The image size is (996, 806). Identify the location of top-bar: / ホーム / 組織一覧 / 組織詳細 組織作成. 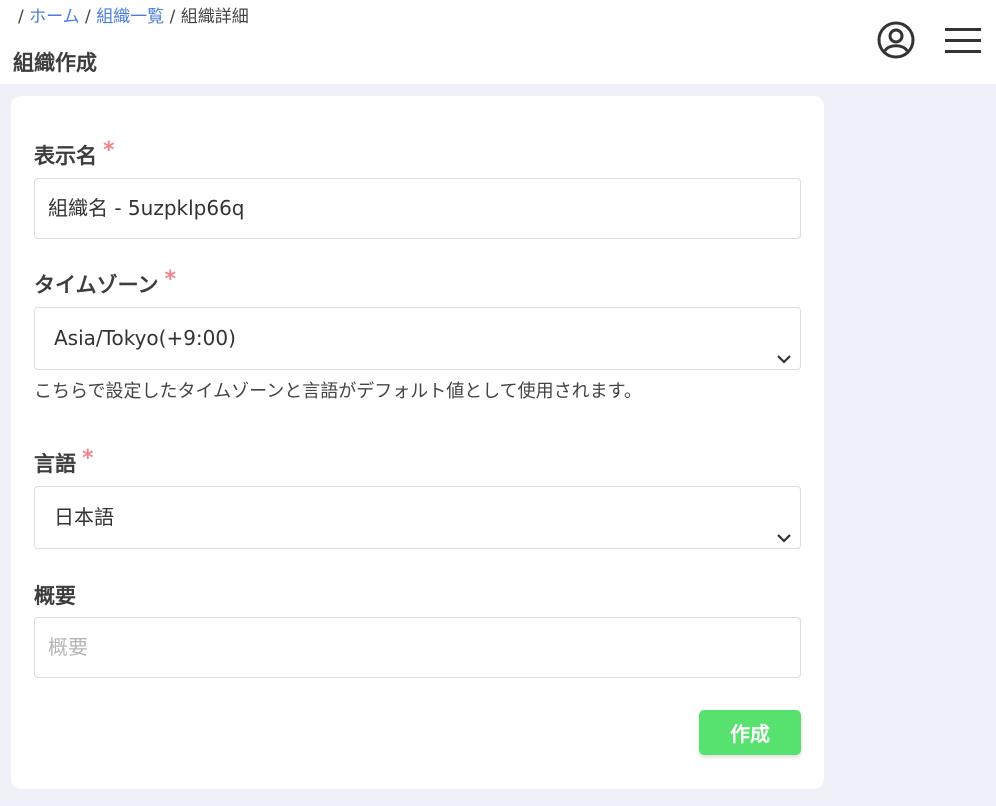
(498, 42).